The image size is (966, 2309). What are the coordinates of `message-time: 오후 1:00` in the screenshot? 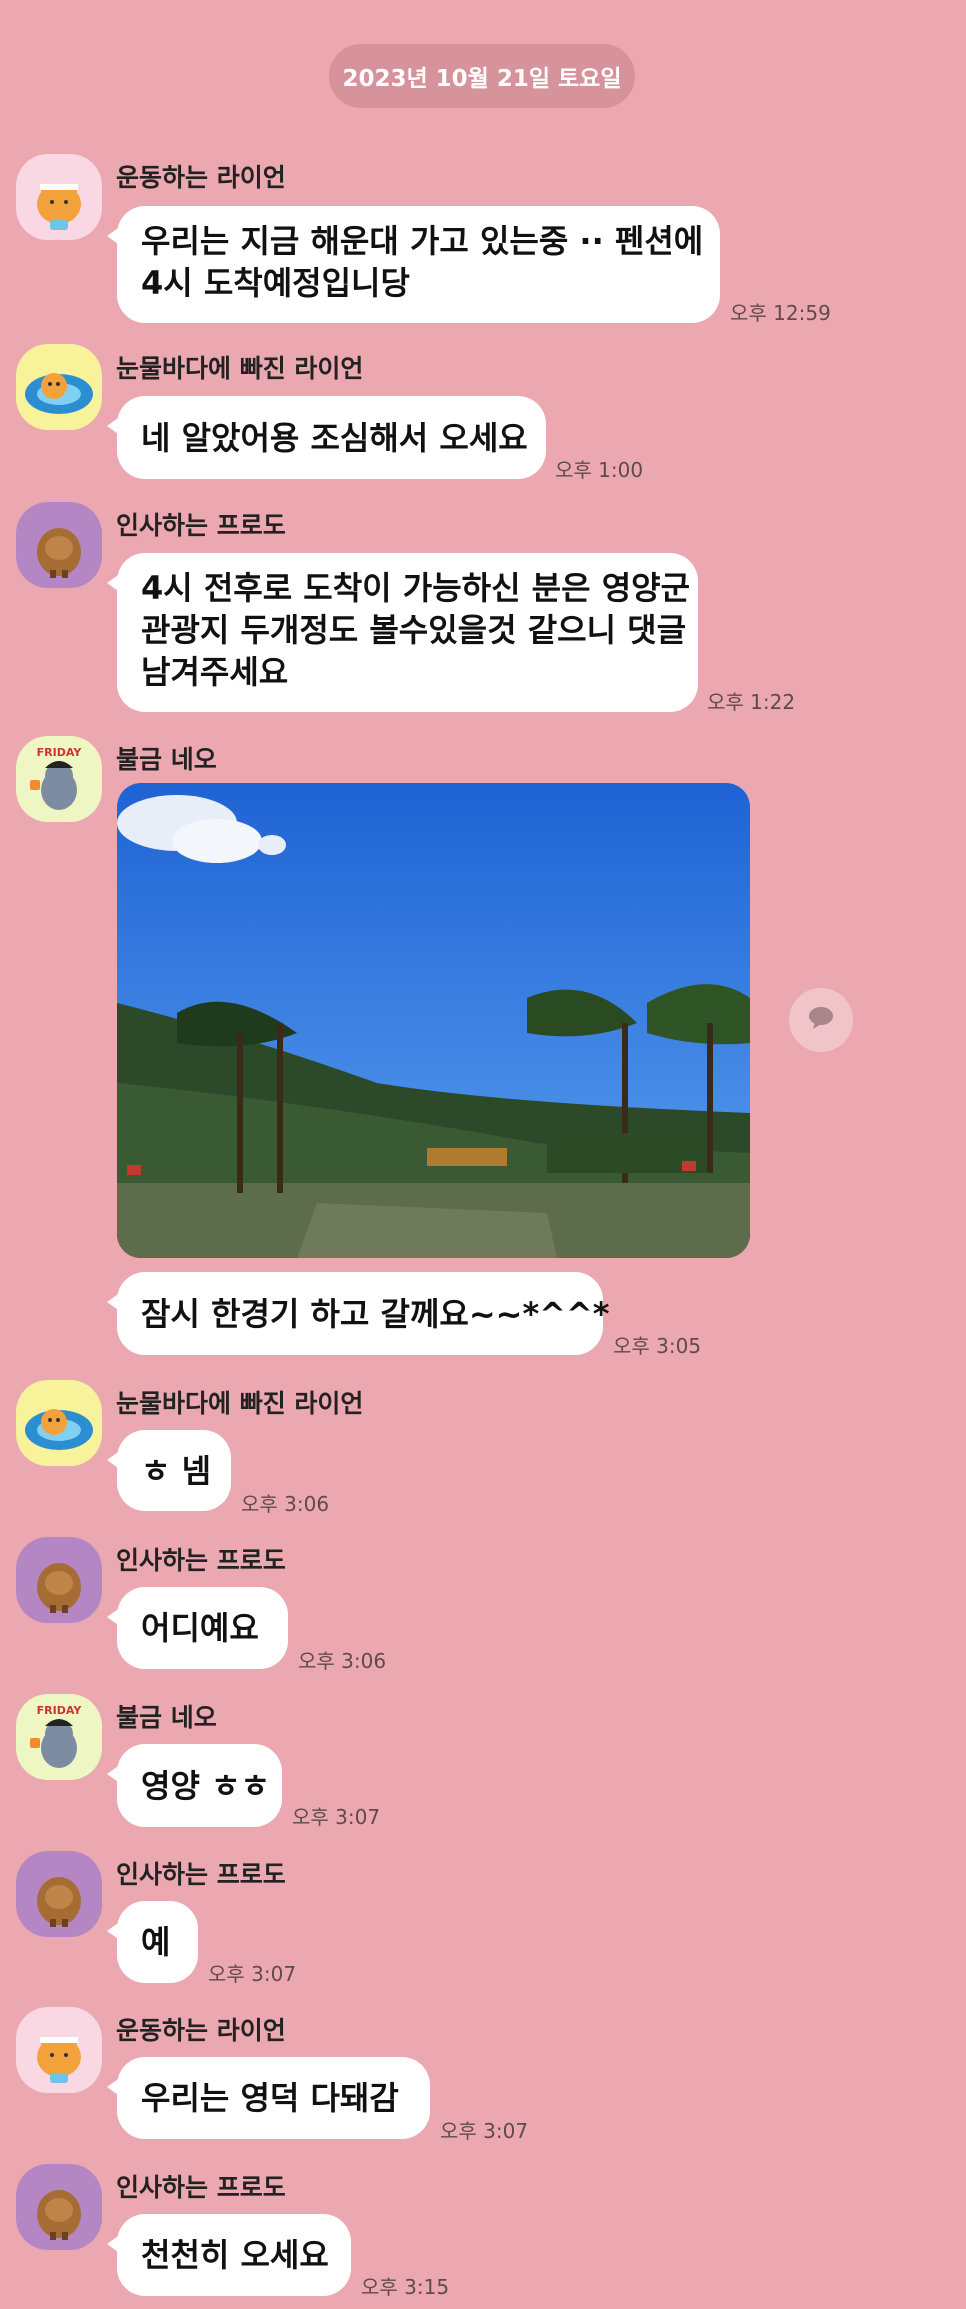 It's located at (599, 470).